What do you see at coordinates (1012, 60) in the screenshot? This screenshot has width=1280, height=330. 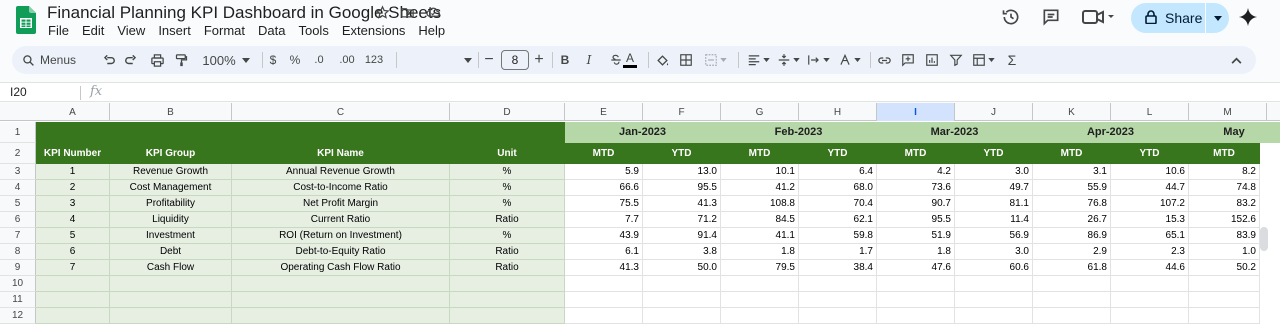 I see `functions-sigma-icon: Σ` at bounding box center [1012, 60].